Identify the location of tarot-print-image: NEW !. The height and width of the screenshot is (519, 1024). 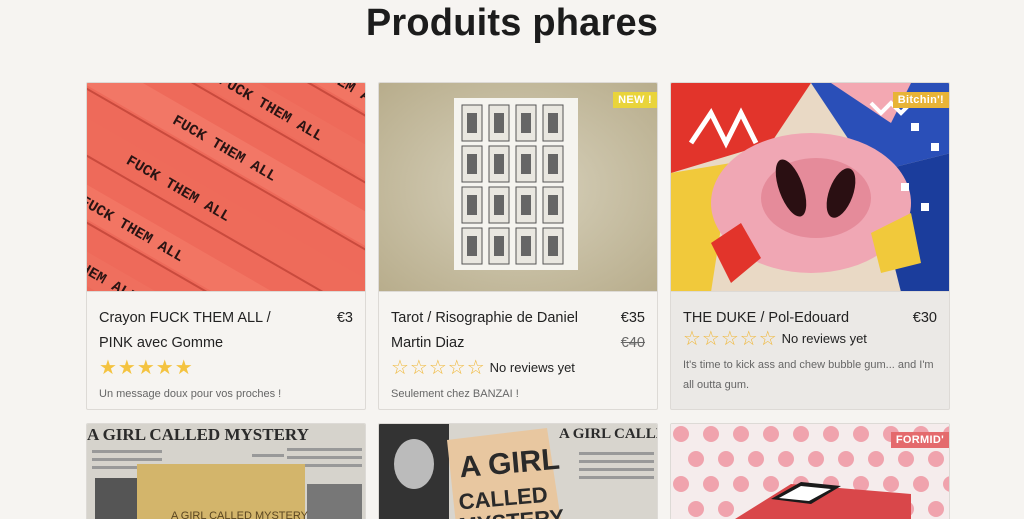
(518, 187).